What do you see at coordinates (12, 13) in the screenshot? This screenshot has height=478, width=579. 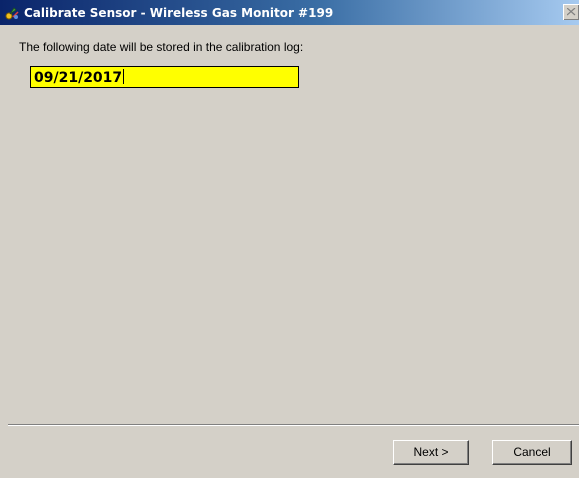 I see `sensor-app-icon` at bounding box center [12, 13].